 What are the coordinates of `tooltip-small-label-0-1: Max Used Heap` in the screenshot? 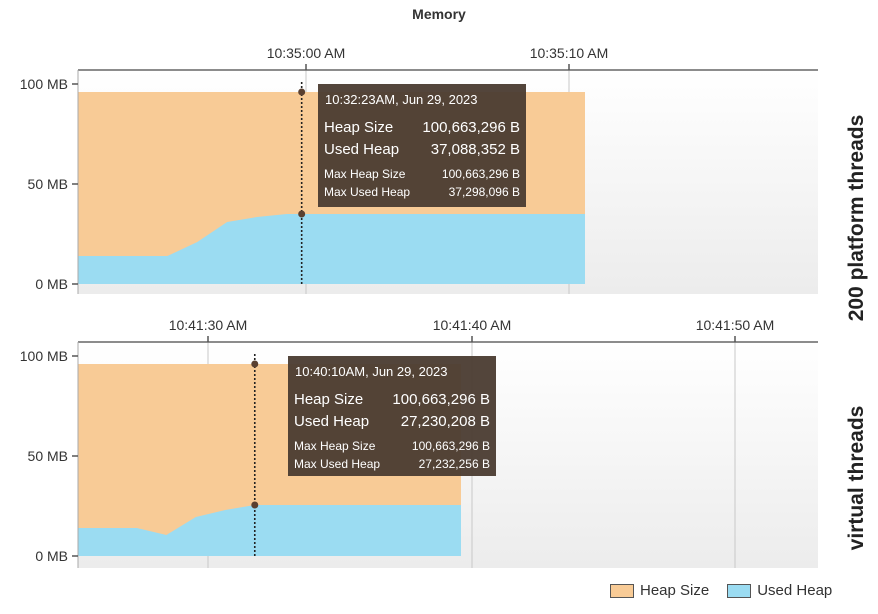 It's located at (367, 192).